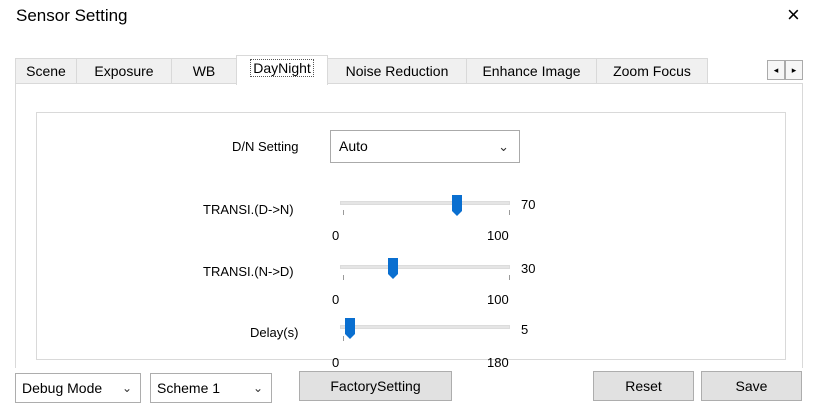 The image size is (818, 409). I want to click on close-icon: ×, so click(793, 15).